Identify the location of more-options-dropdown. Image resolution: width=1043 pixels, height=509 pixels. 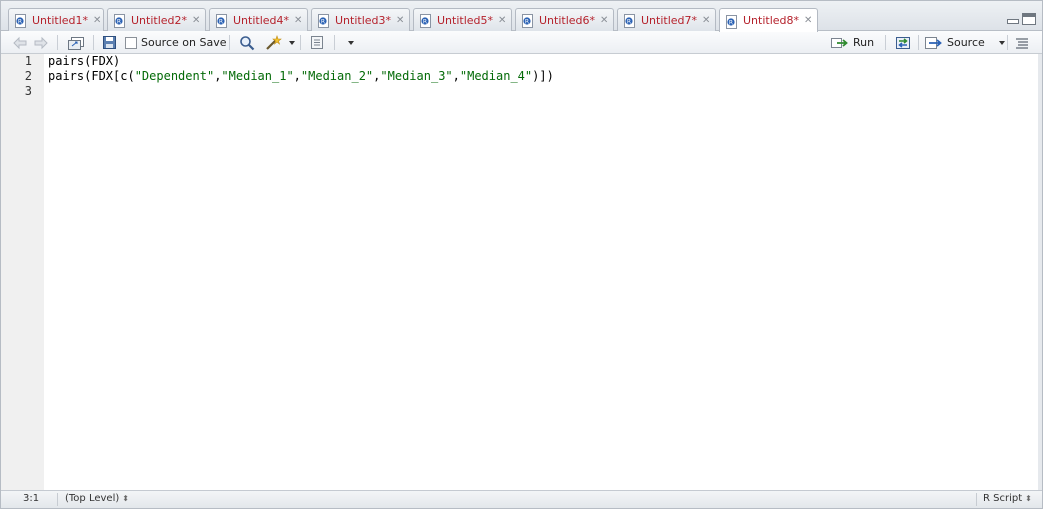
(351, 42).